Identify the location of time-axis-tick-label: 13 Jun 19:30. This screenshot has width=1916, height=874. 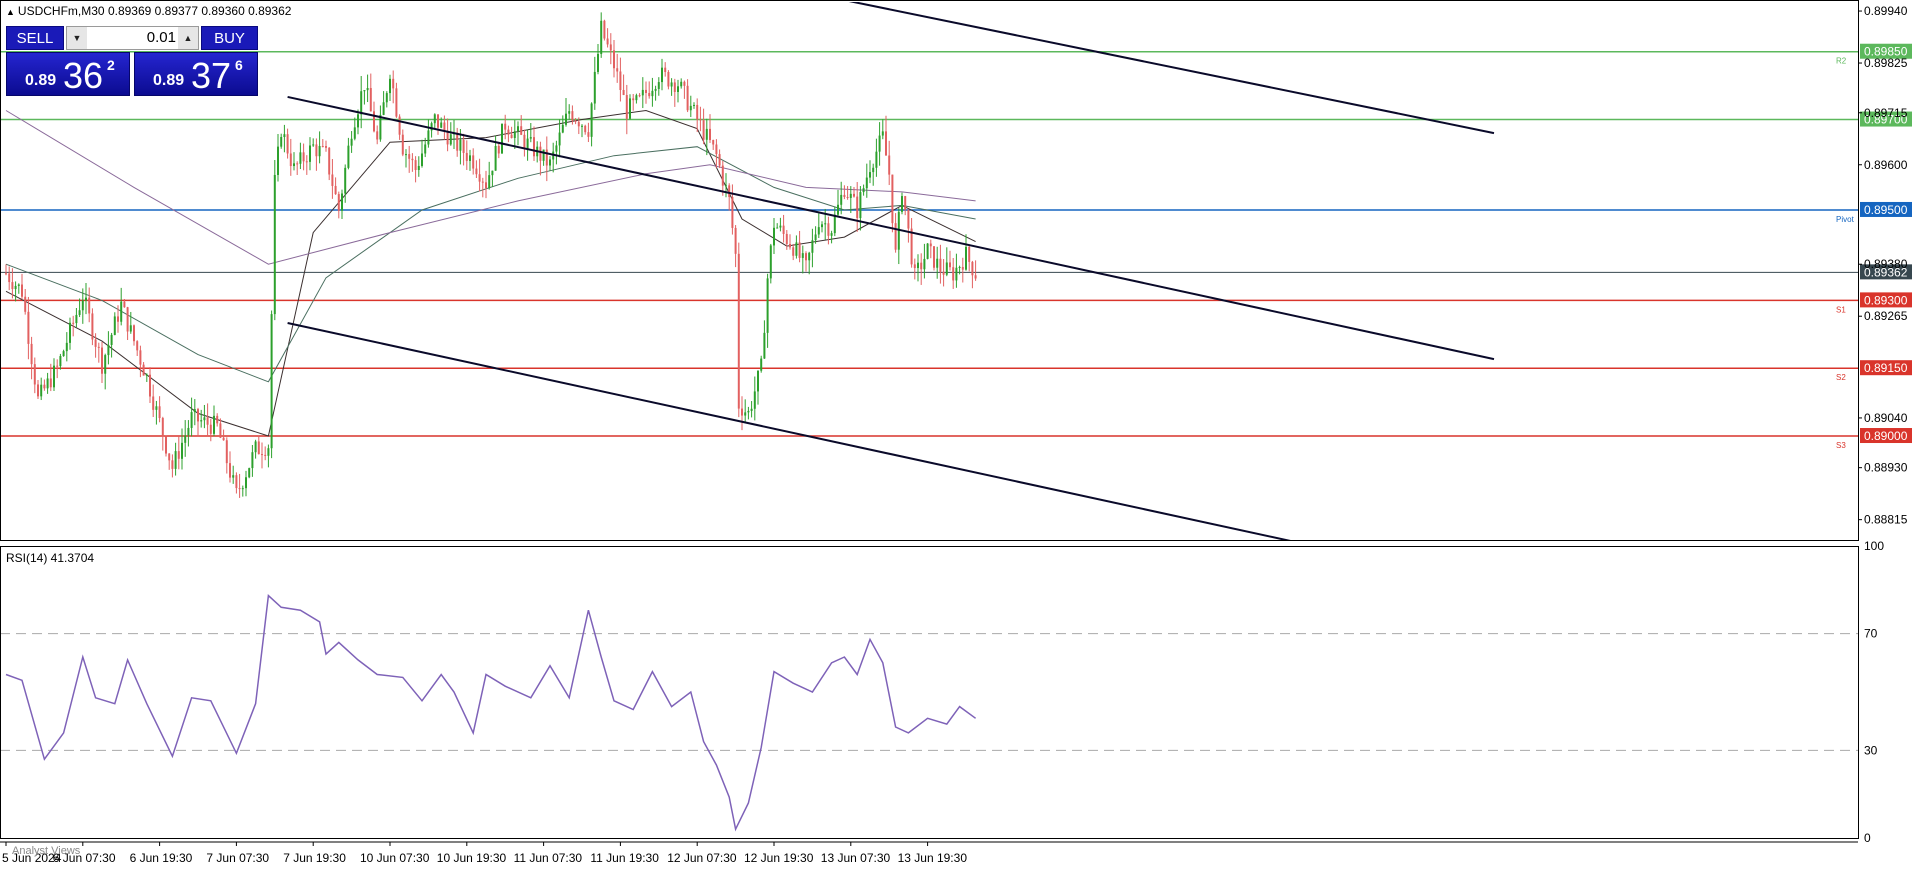
(933, 858).